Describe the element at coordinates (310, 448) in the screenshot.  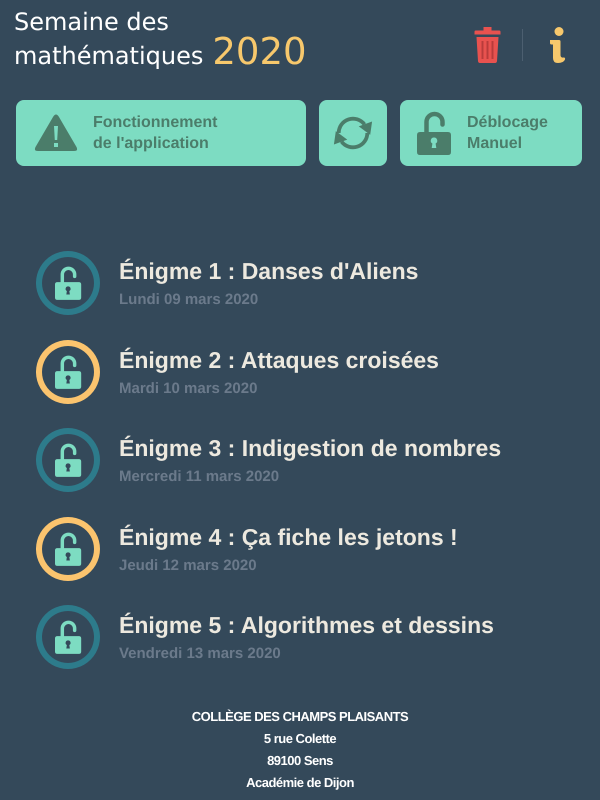
I see `puzzle-title: Énigme 3 : Indigestion de nombres` at that location.